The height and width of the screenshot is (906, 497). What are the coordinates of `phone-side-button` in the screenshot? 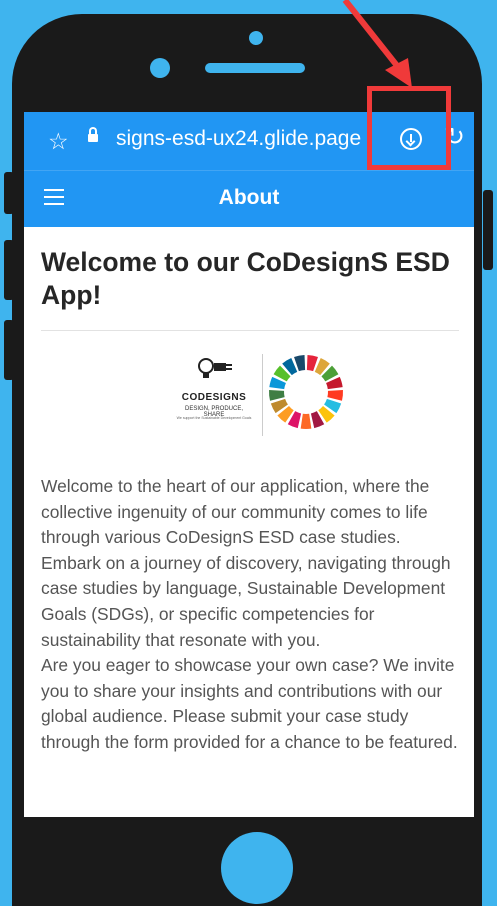 It's located at (9, 193).